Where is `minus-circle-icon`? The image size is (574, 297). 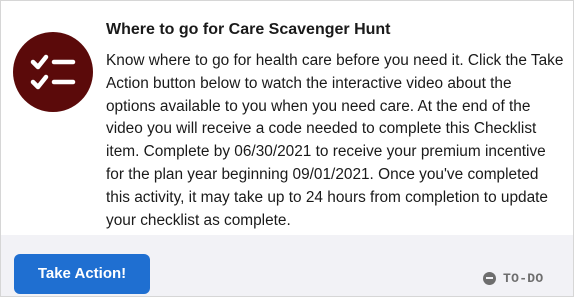
minus-circle-icon is located at coordinates (489, 278).